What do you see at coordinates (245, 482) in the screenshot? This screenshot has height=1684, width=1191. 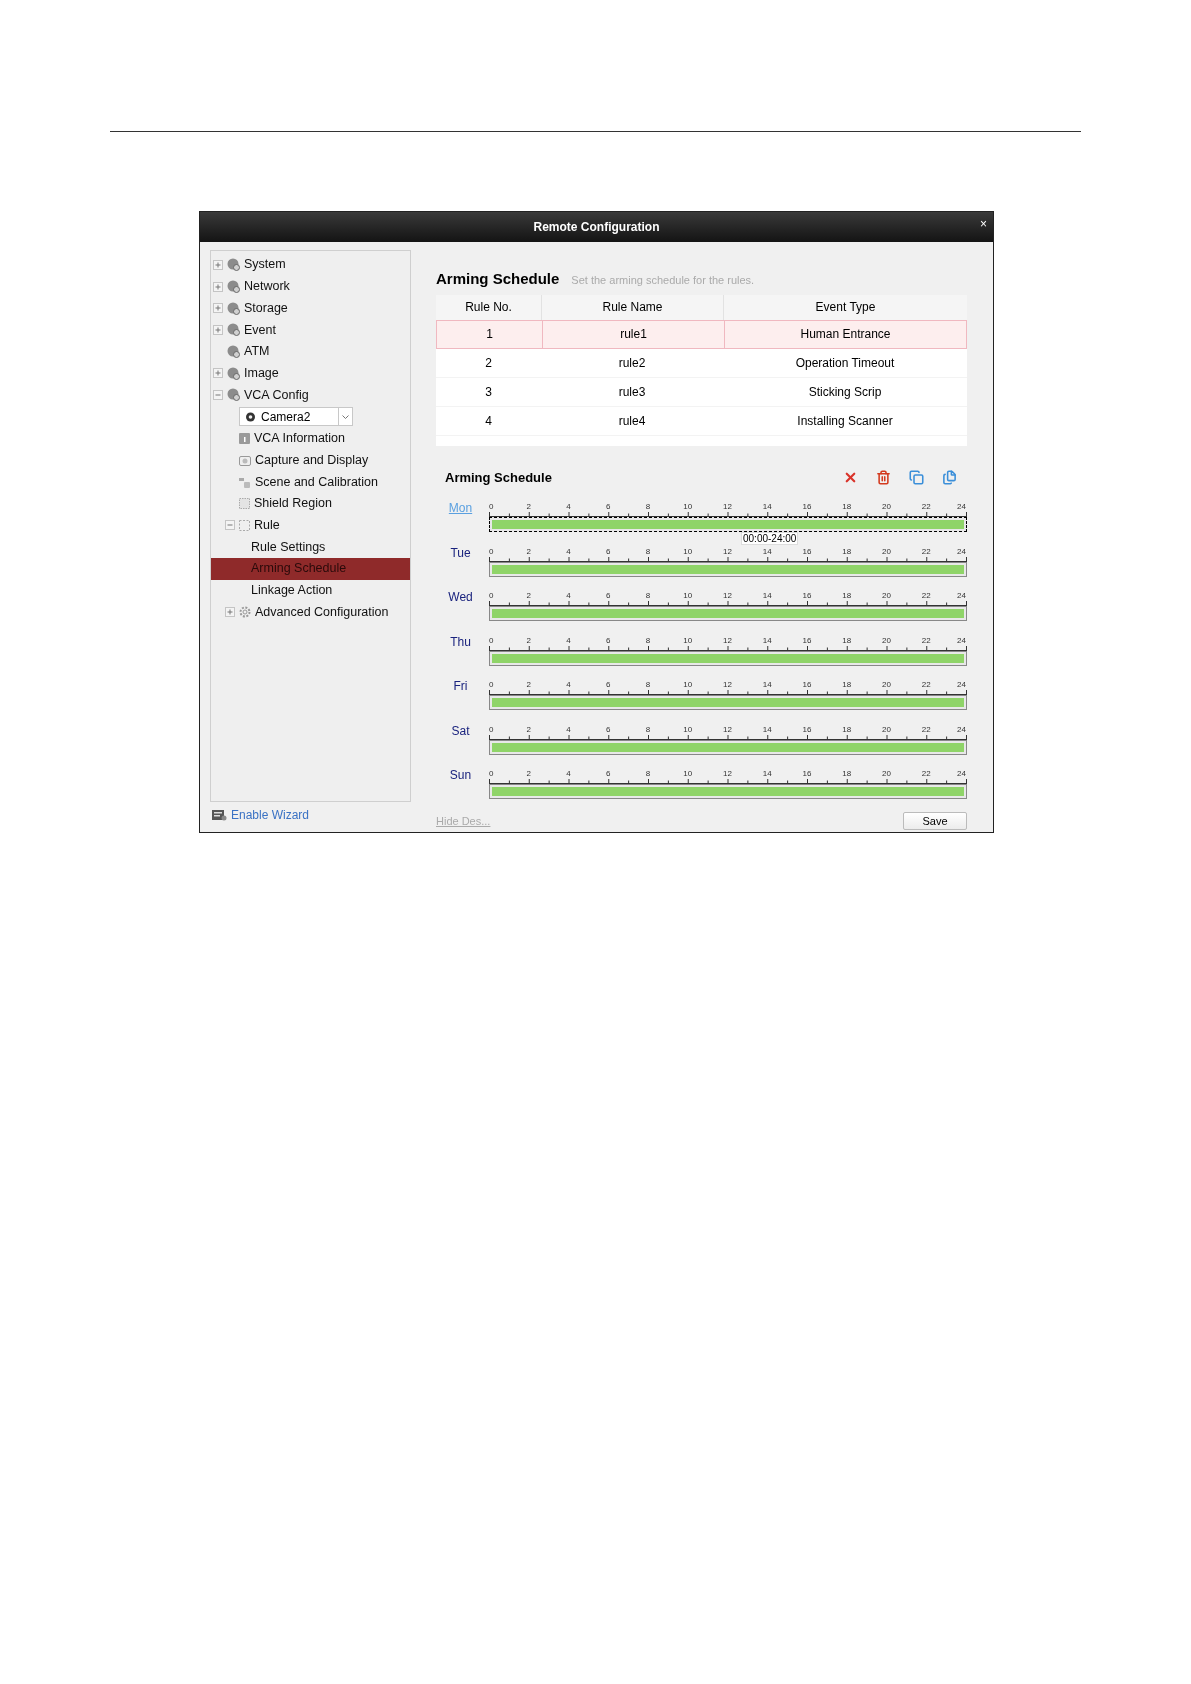 I see `calibration-icon` at bounding box center [245, 482].